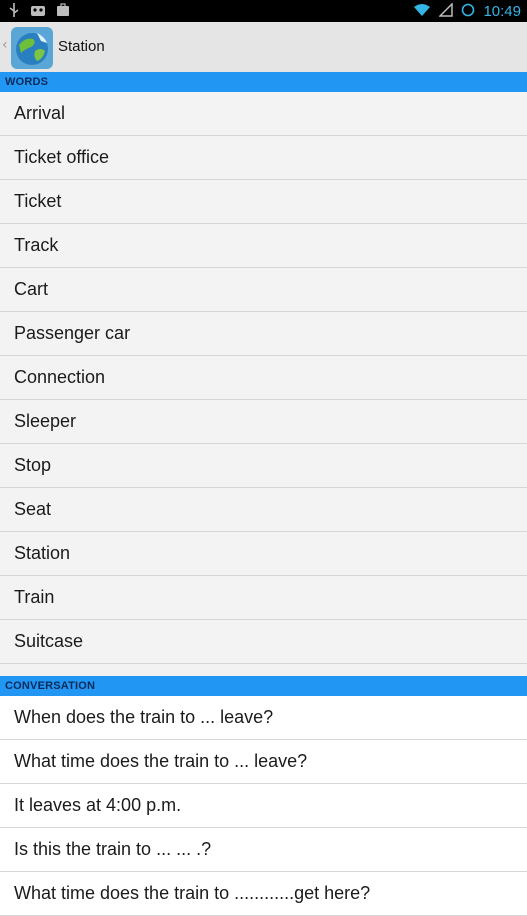 The width and height of the screenshot is (527, 916). I want to click on word-item-connection: Connection, so click(263, 378).